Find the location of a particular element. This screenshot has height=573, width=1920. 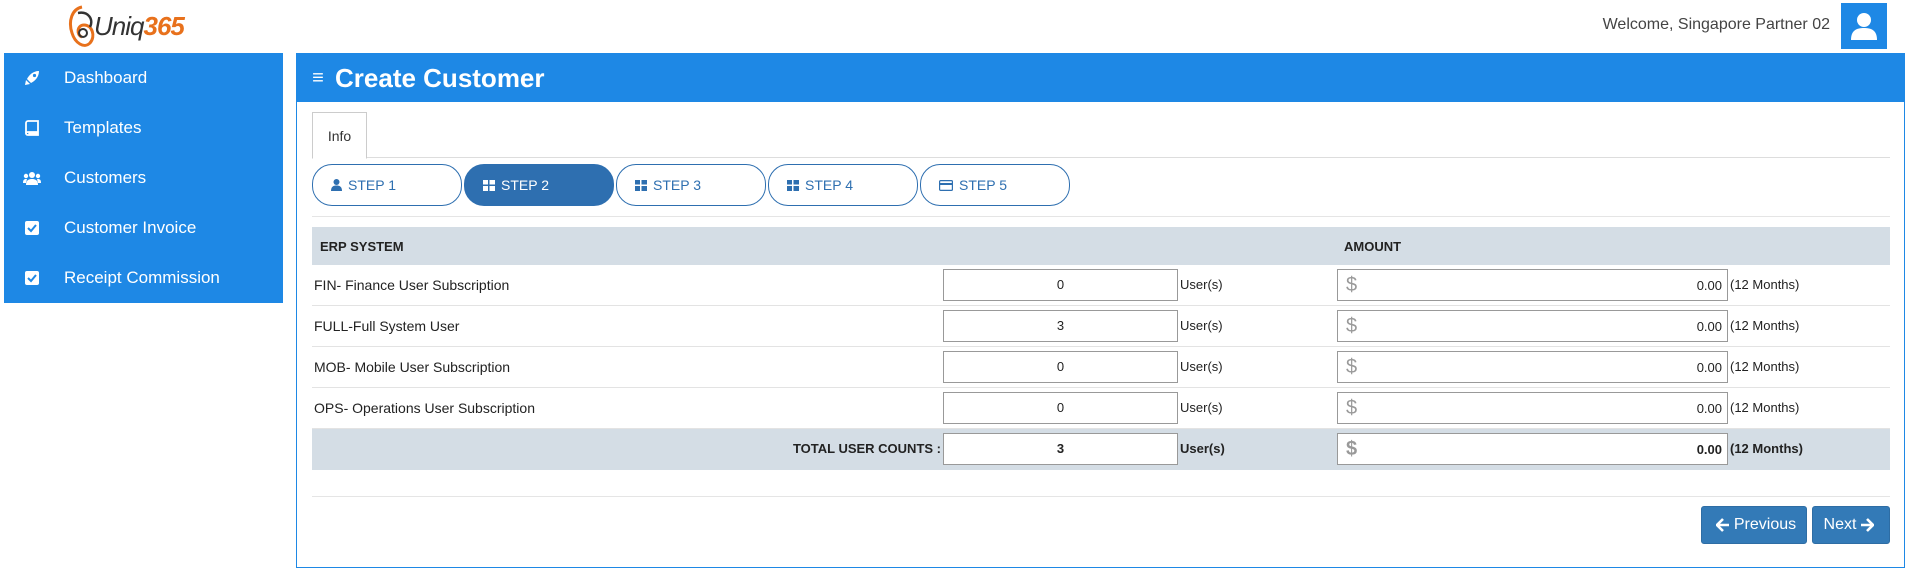

sidebar-item-templates: Templates is located at coordinates (143, 128).